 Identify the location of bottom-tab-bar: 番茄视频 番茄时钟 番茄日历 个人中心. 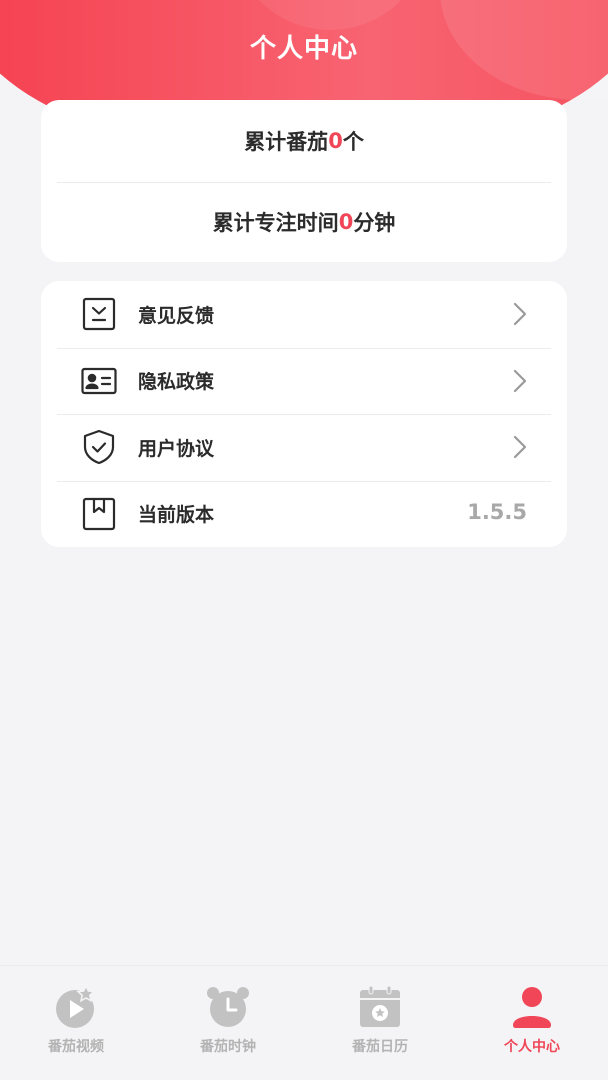
(304, 1022).